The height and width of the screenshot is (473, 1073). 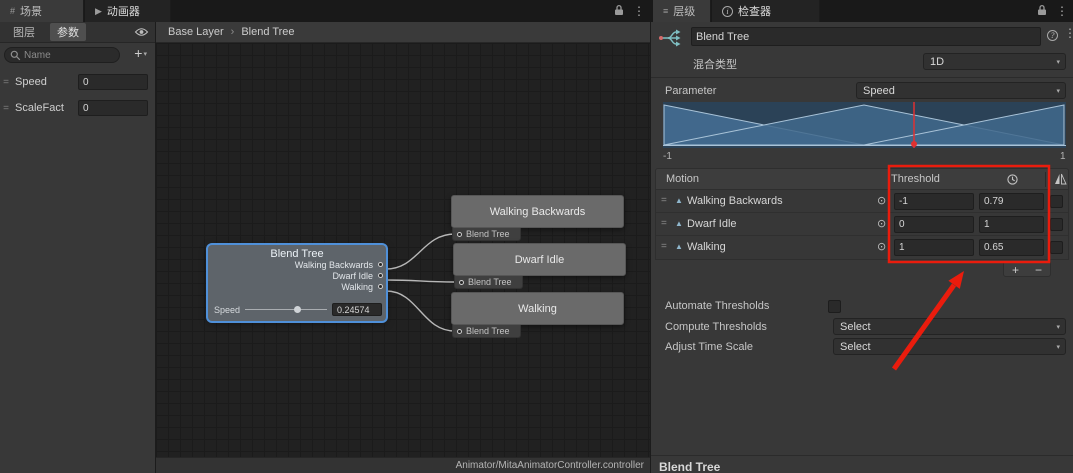 I want to click on blend-output-label: Walking Backwards, so click(x=333, y=265).